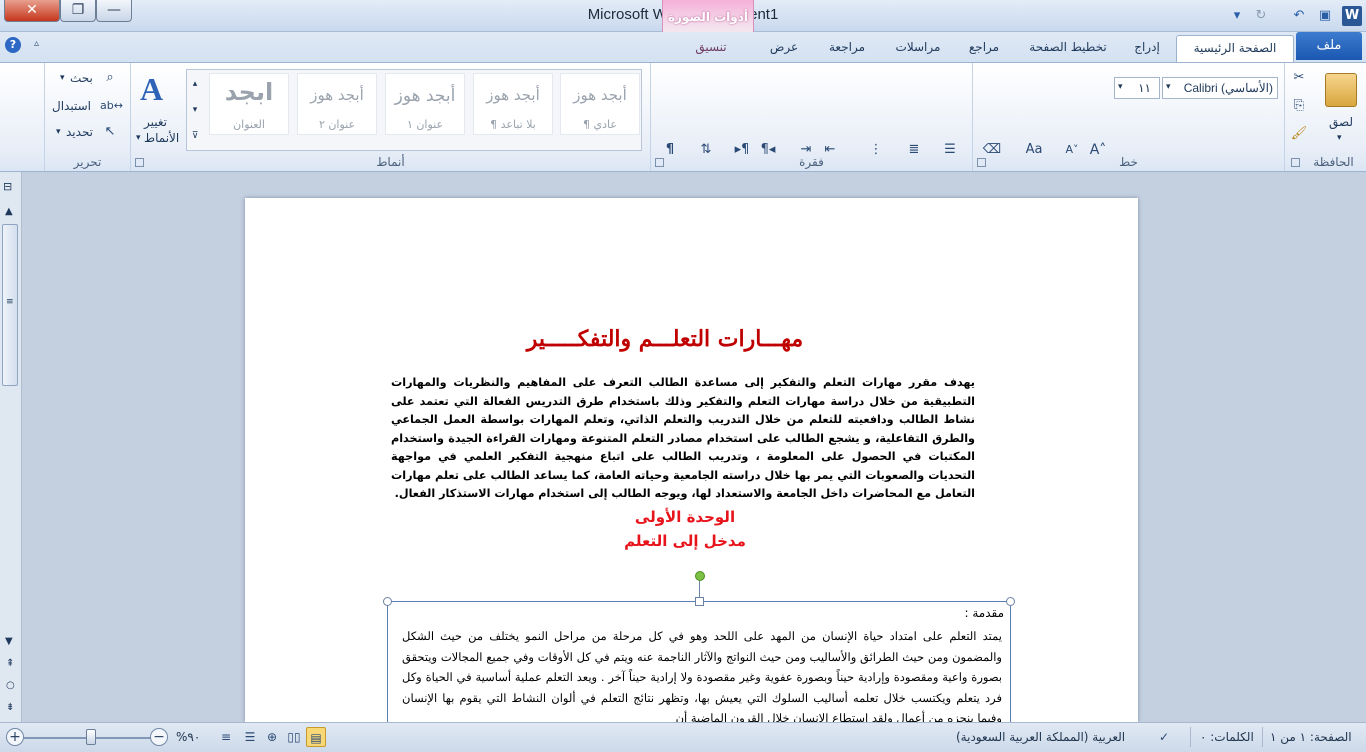  What do you see at coordinates (1235, 48) in the screenshot?
I see `tab-home: الصفحة الرئيسية` at bounding box center [1235, 48].